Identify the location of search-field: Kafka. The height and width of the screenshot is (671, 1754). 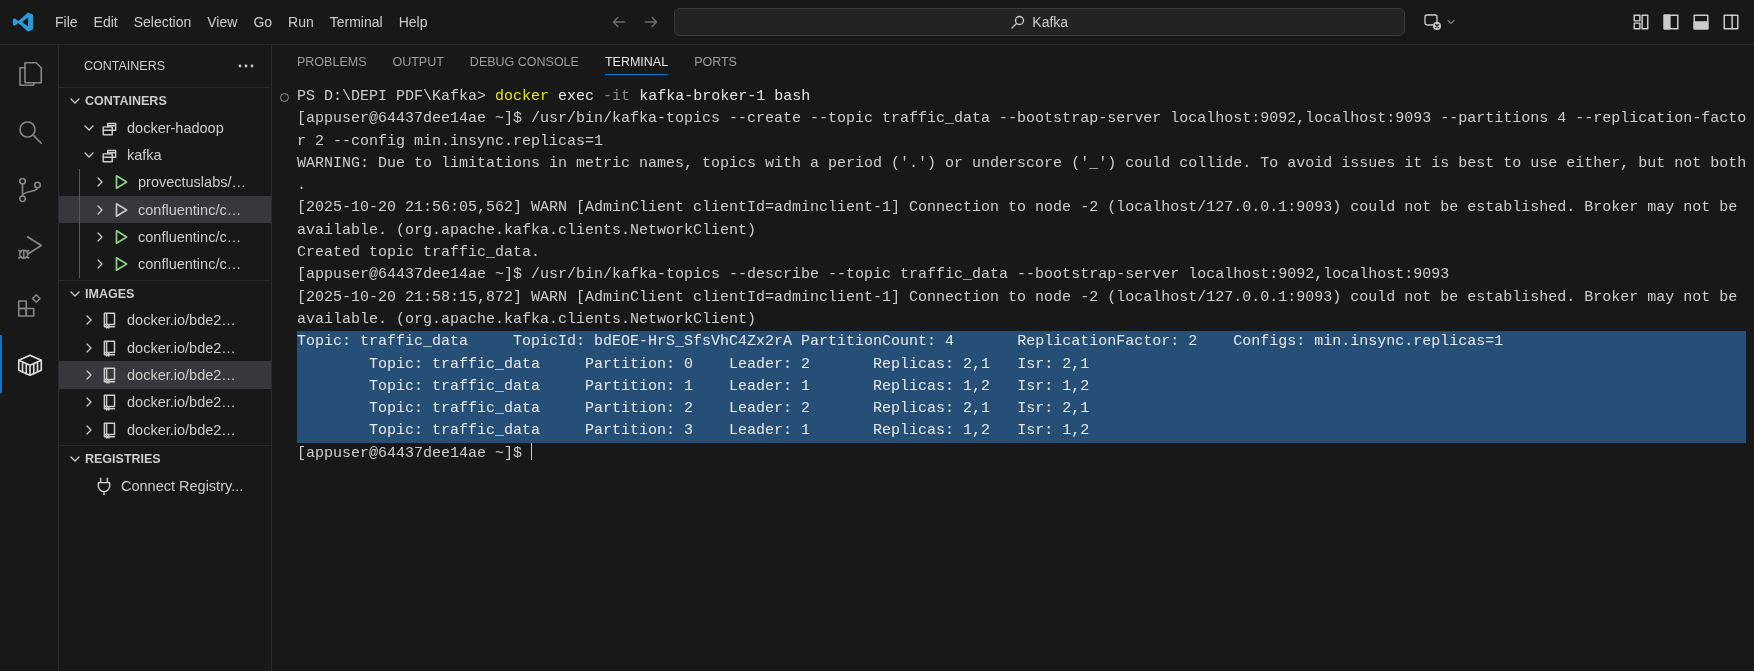
(1039, 22).